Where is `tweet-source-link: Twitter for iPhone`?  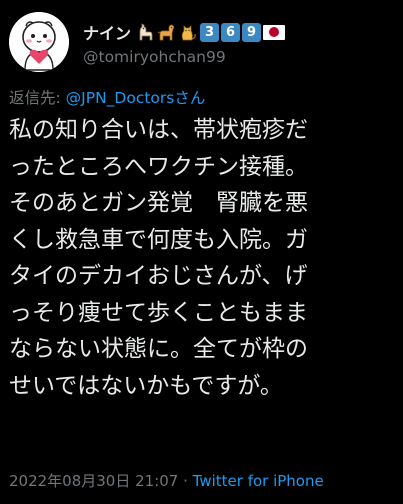 tweet-source-link: Twitter for iPhone is located at coordinates (258, 481).